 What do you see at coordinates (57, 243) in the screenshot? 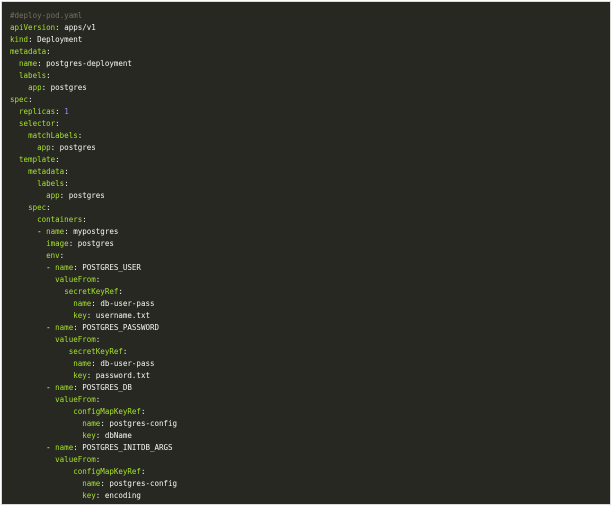
I see `yaml-key: image` at bounding box center [57, 243].